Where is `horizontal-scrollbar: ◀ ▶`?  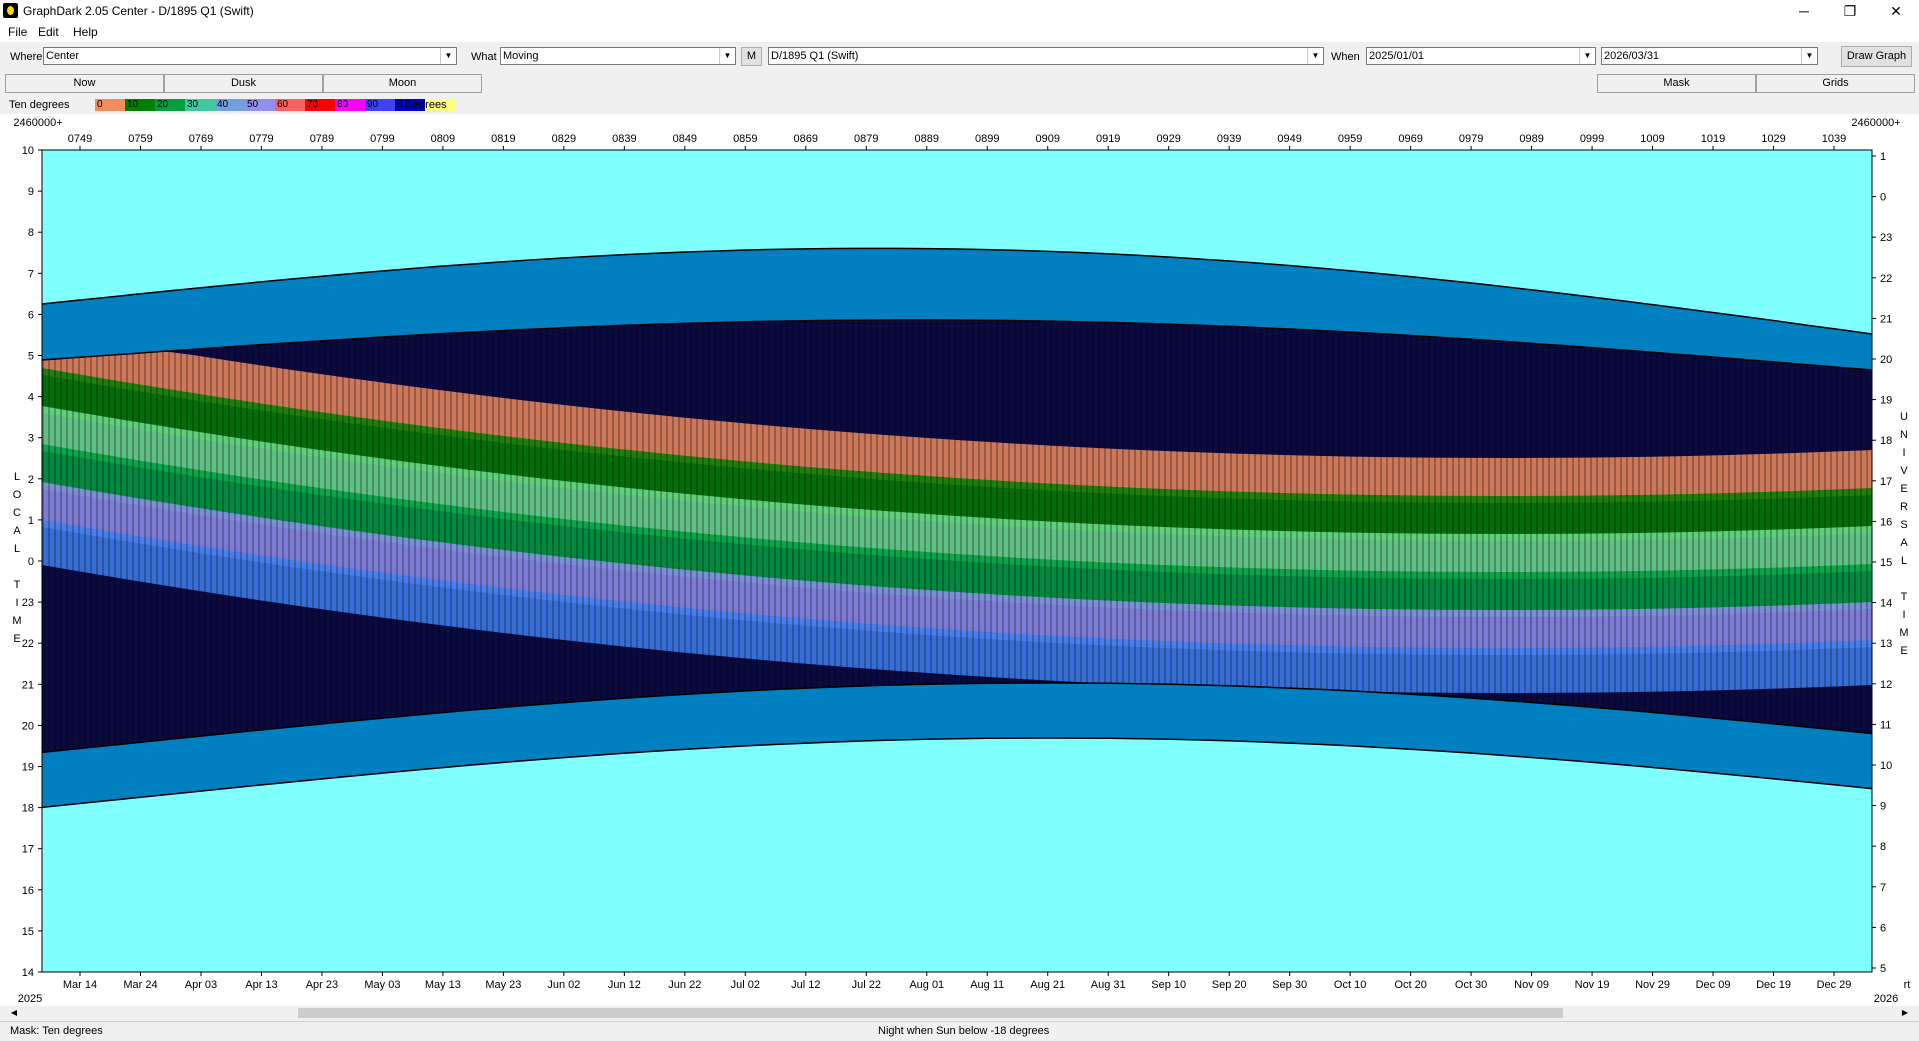
horizontal-scrollbar: ◀ ▶ is located at coordinates (959, 1013).